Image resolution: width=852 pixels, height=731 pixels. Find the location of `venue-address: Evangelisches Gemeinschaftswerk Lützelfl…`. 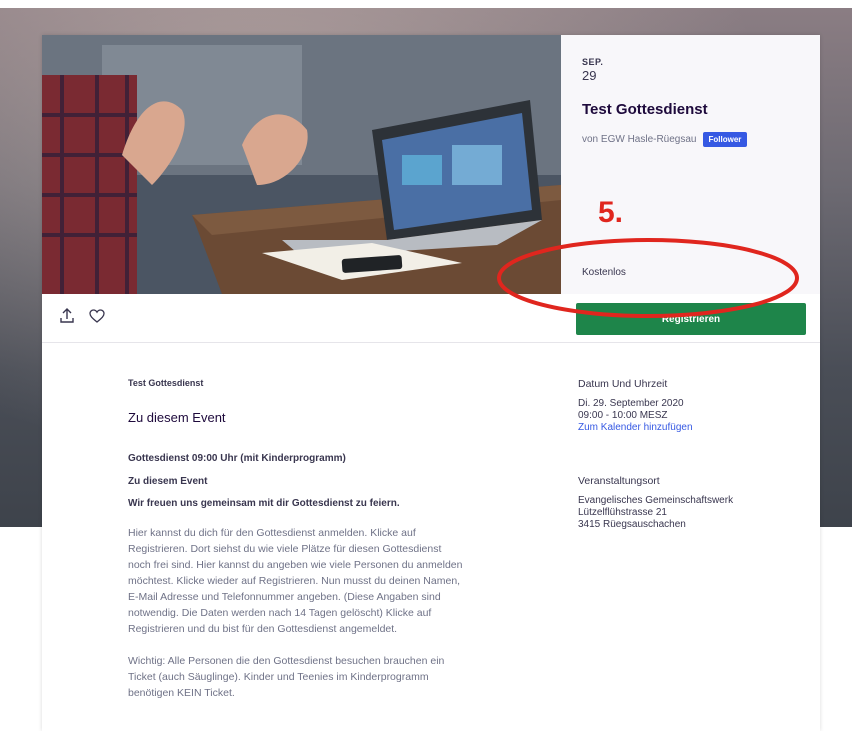

venue-address: Evangelisches Gemeinschaftswerk Lützelfl… is located at coordinates (688, 513).